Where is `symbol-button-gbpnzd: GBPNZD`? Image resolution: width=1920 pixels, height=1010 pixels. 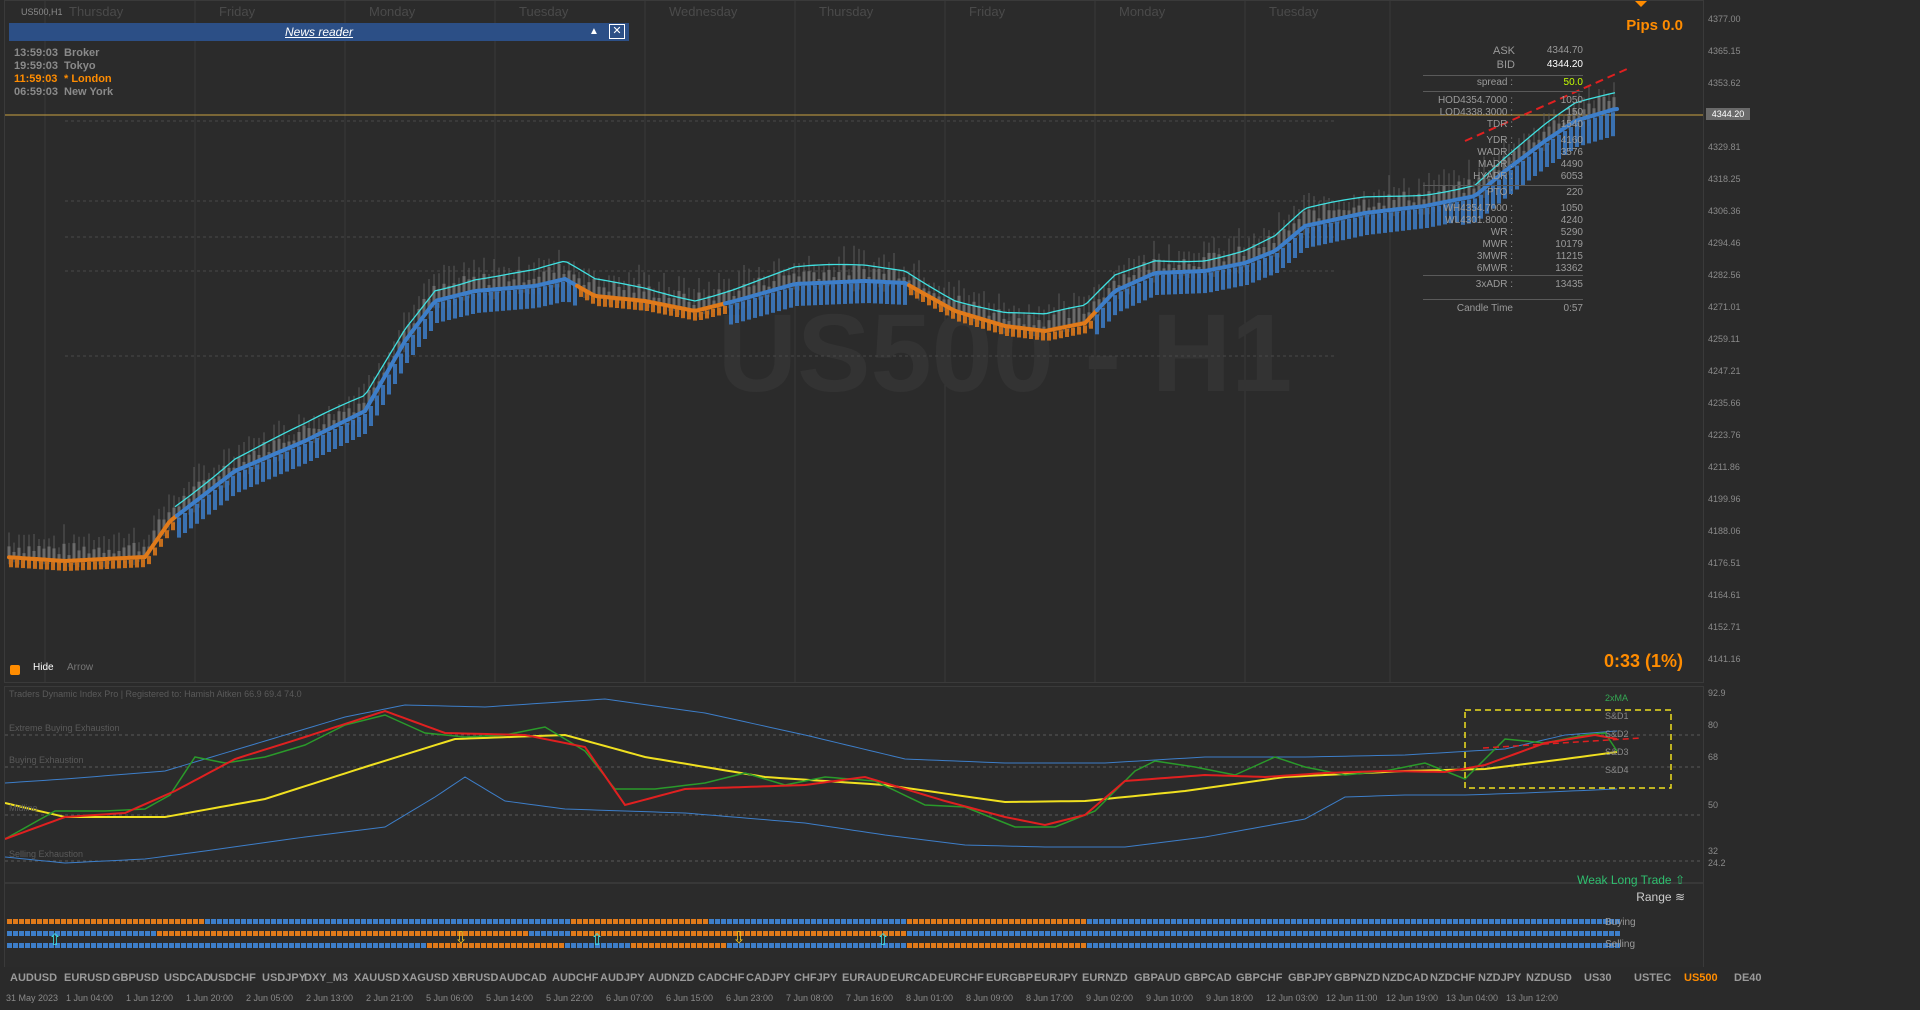
symbol-button-gbpnzd: GBPNZD is located at coordinates (1357, 978).